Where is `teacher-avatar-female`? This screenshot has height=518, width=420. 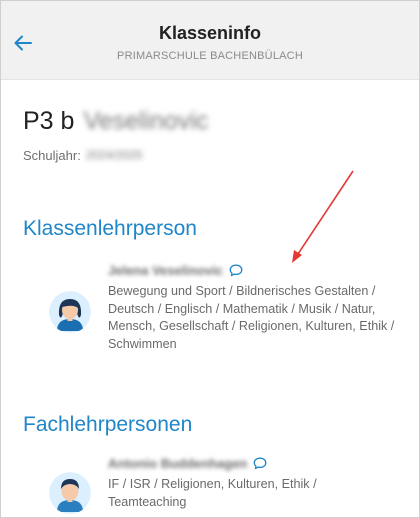 teacher-avatar-female is located at coordinates (70, 312).